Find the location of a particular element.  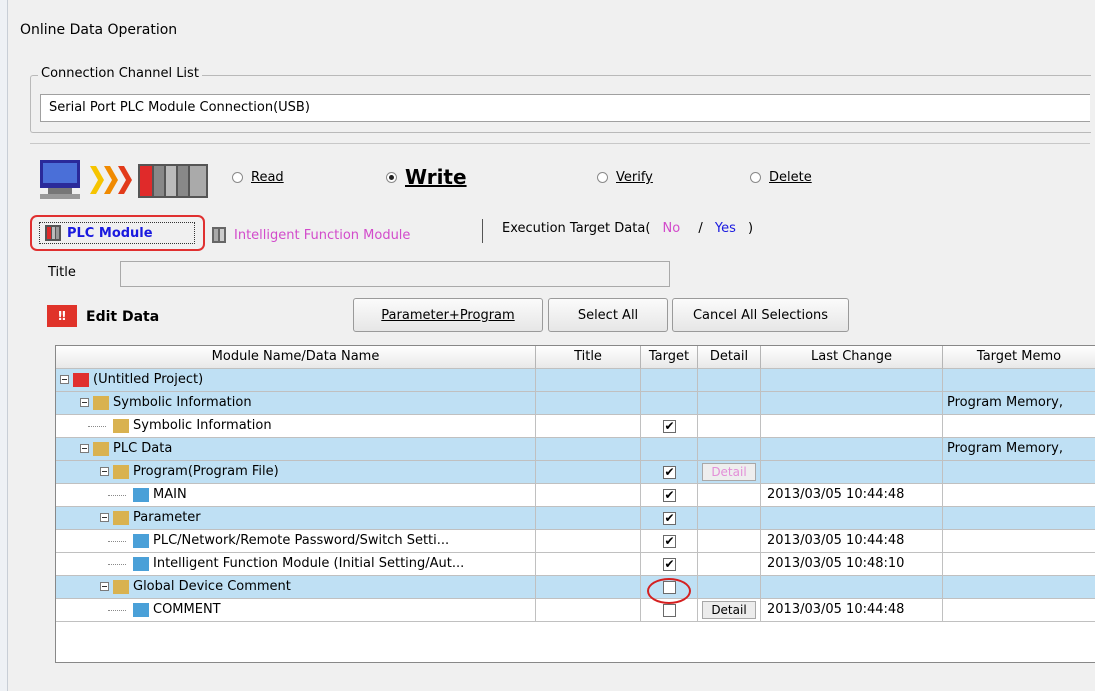

row-name-text: Parameter is located at coordinates (167, 518).